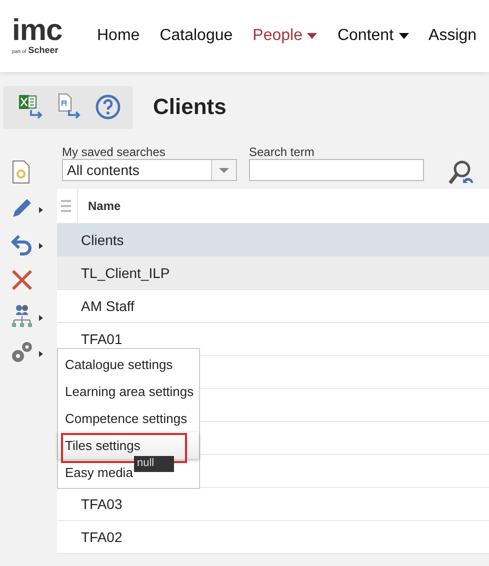 This screenshot has height=566, width=489. I want to click on nav-link: Content, so click(373, 36).